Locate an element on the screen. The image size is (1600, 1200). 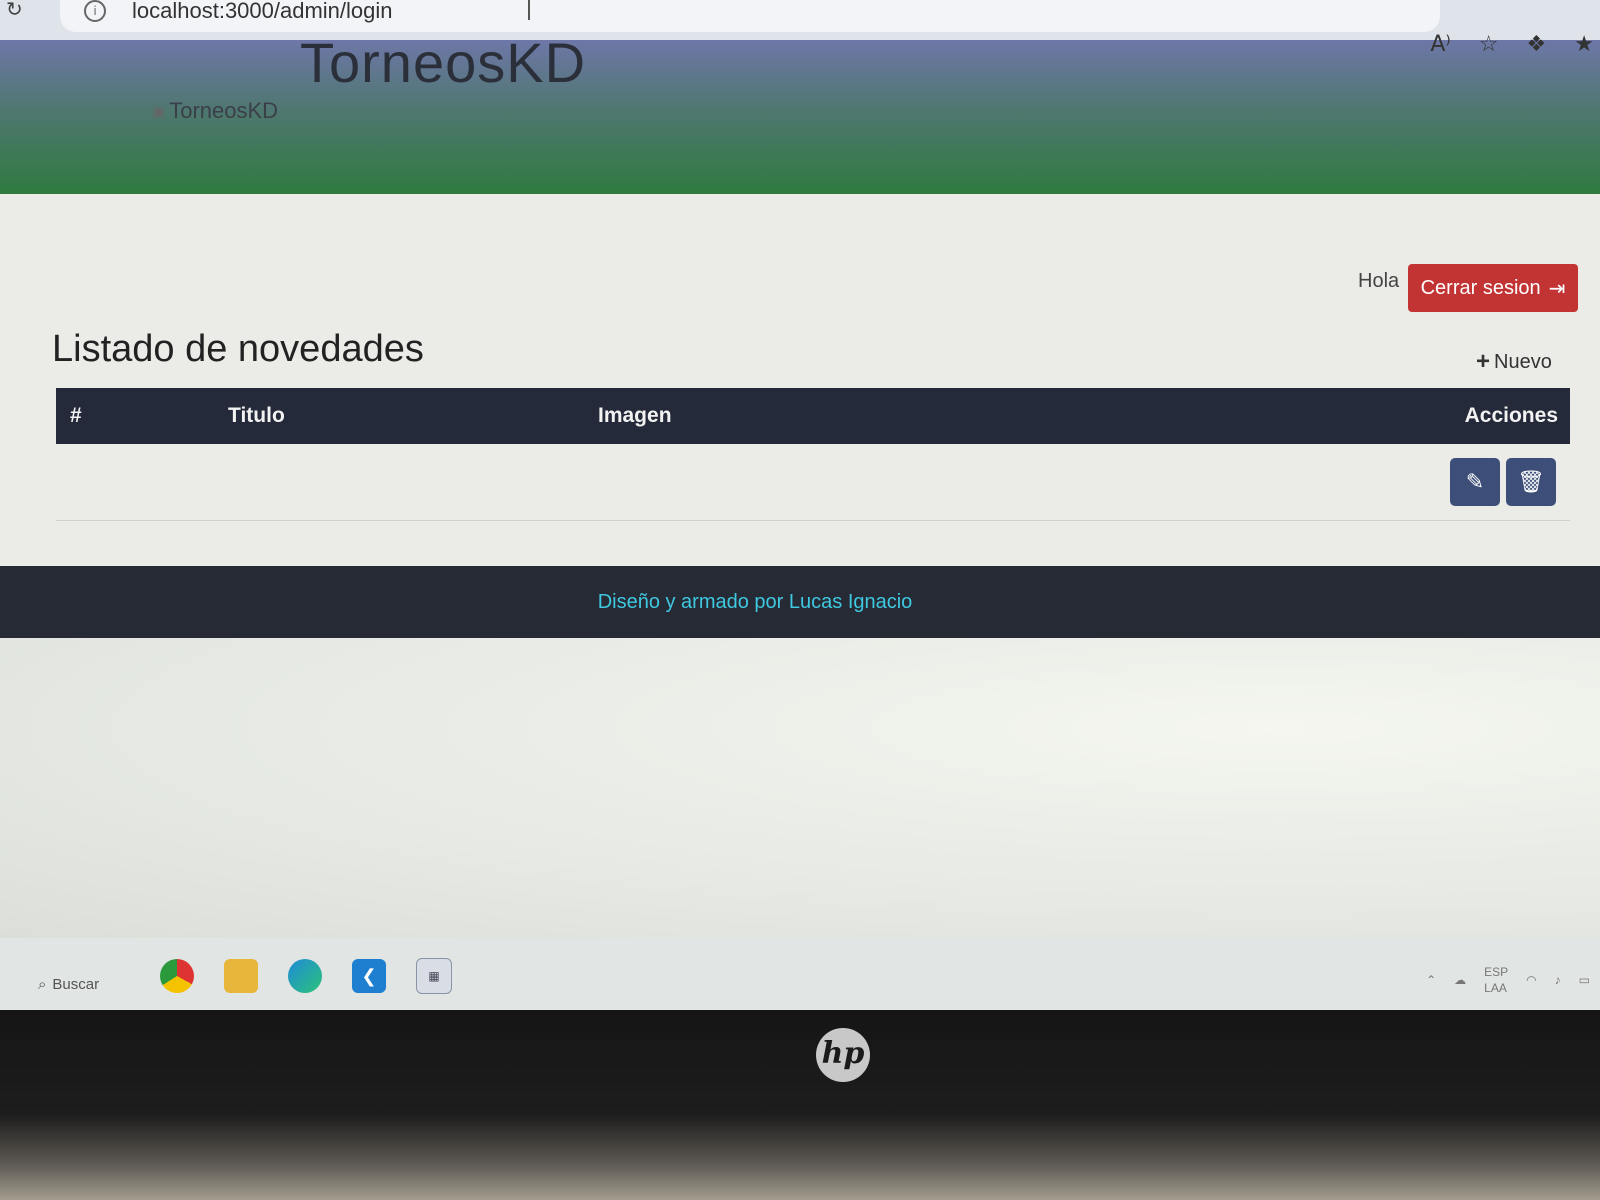
taskbar-search: ⌕ Buscar is located at coordinates (68, 984).